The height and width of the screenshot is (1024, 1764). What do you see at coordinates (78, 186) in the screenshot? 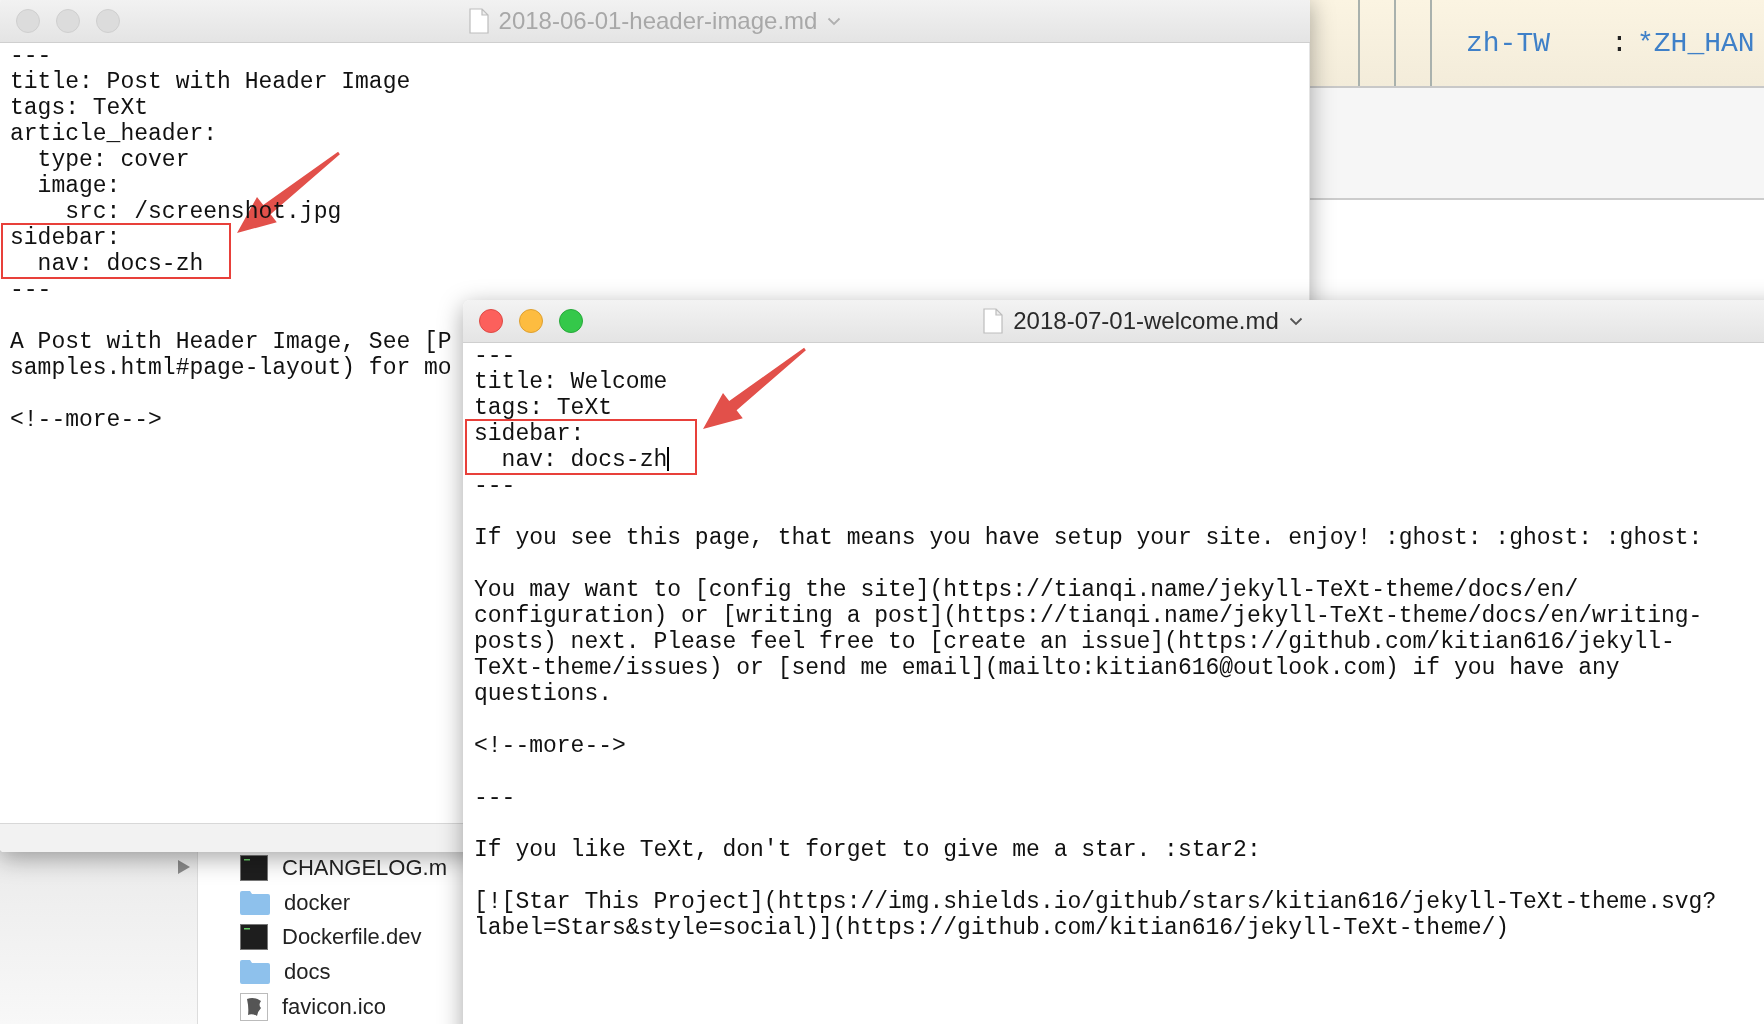
I see `code-line: image:` at bounding box center [78, 186].